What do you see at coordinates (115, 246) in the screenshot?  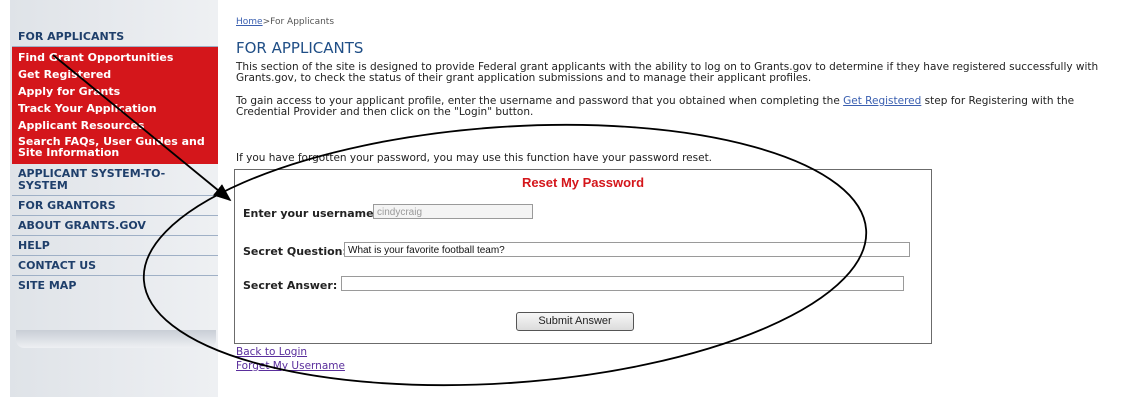 I see `sidebar-item-help: HELP` at bounding box center [115, 246].